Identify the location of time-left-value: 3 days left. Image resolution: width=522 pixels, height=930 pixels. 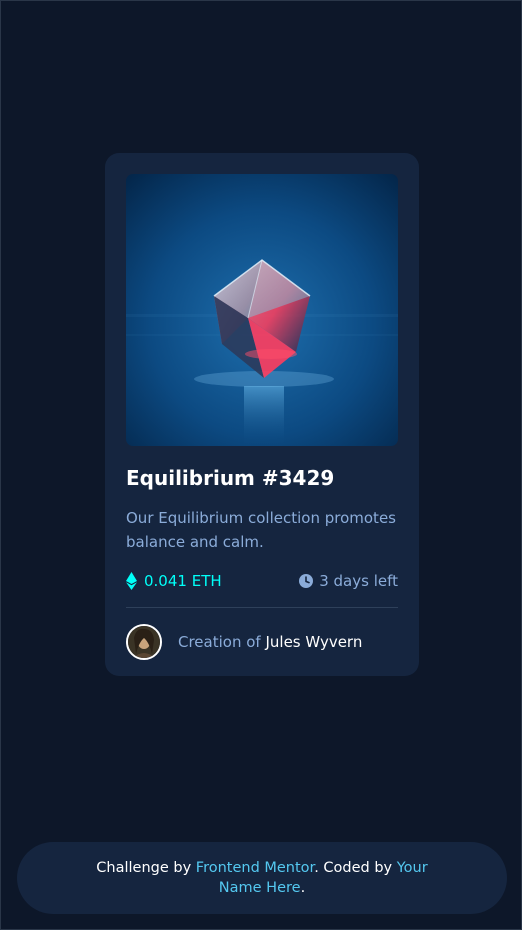
(358, 581).